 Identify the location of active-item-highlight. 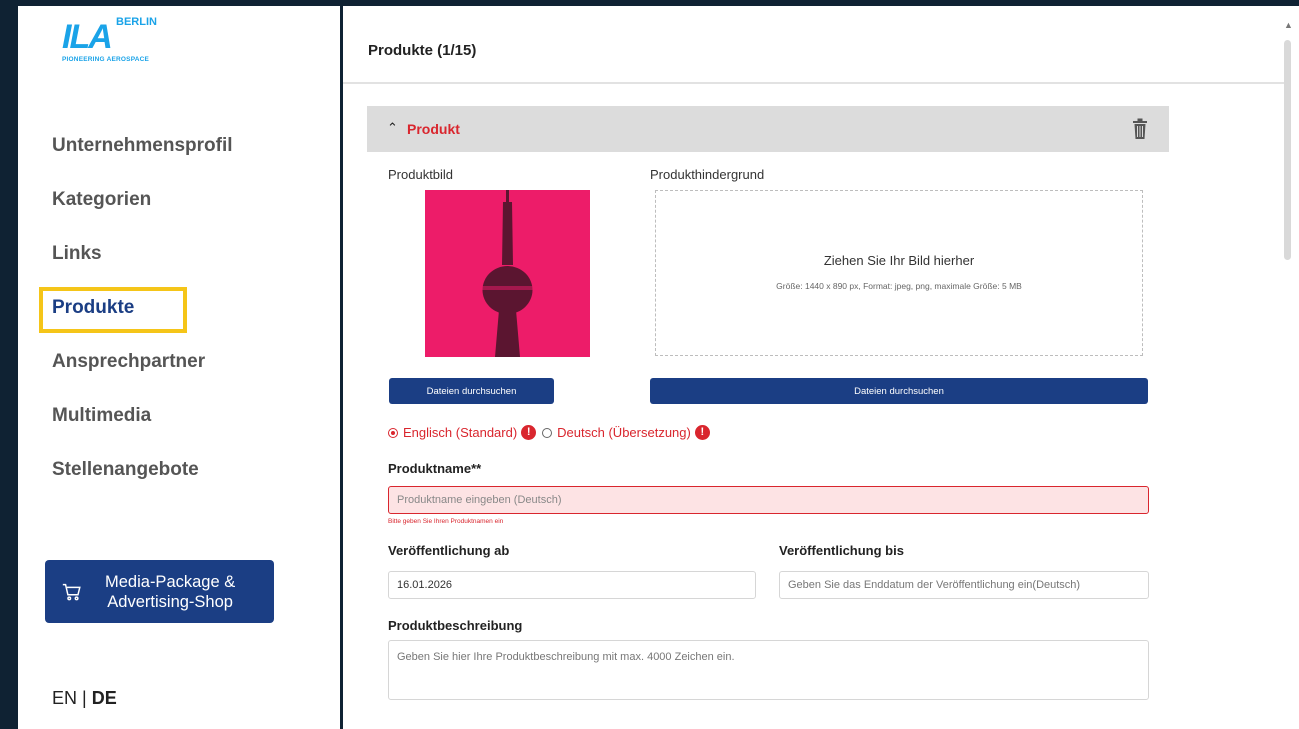
(113, 310).